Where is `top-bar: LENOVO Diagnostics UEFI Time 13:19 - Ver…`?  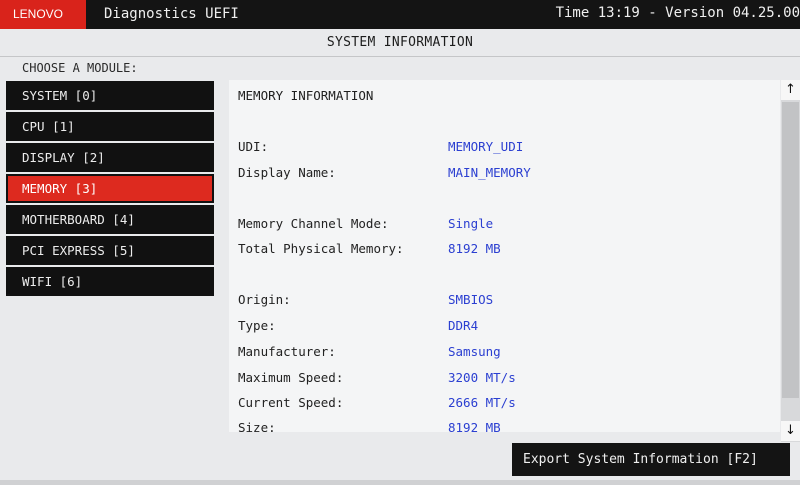 top-bar: LENOVO Diagnostics UEFI Time 13:19 - Ver… is located at coordinates (400, 14).